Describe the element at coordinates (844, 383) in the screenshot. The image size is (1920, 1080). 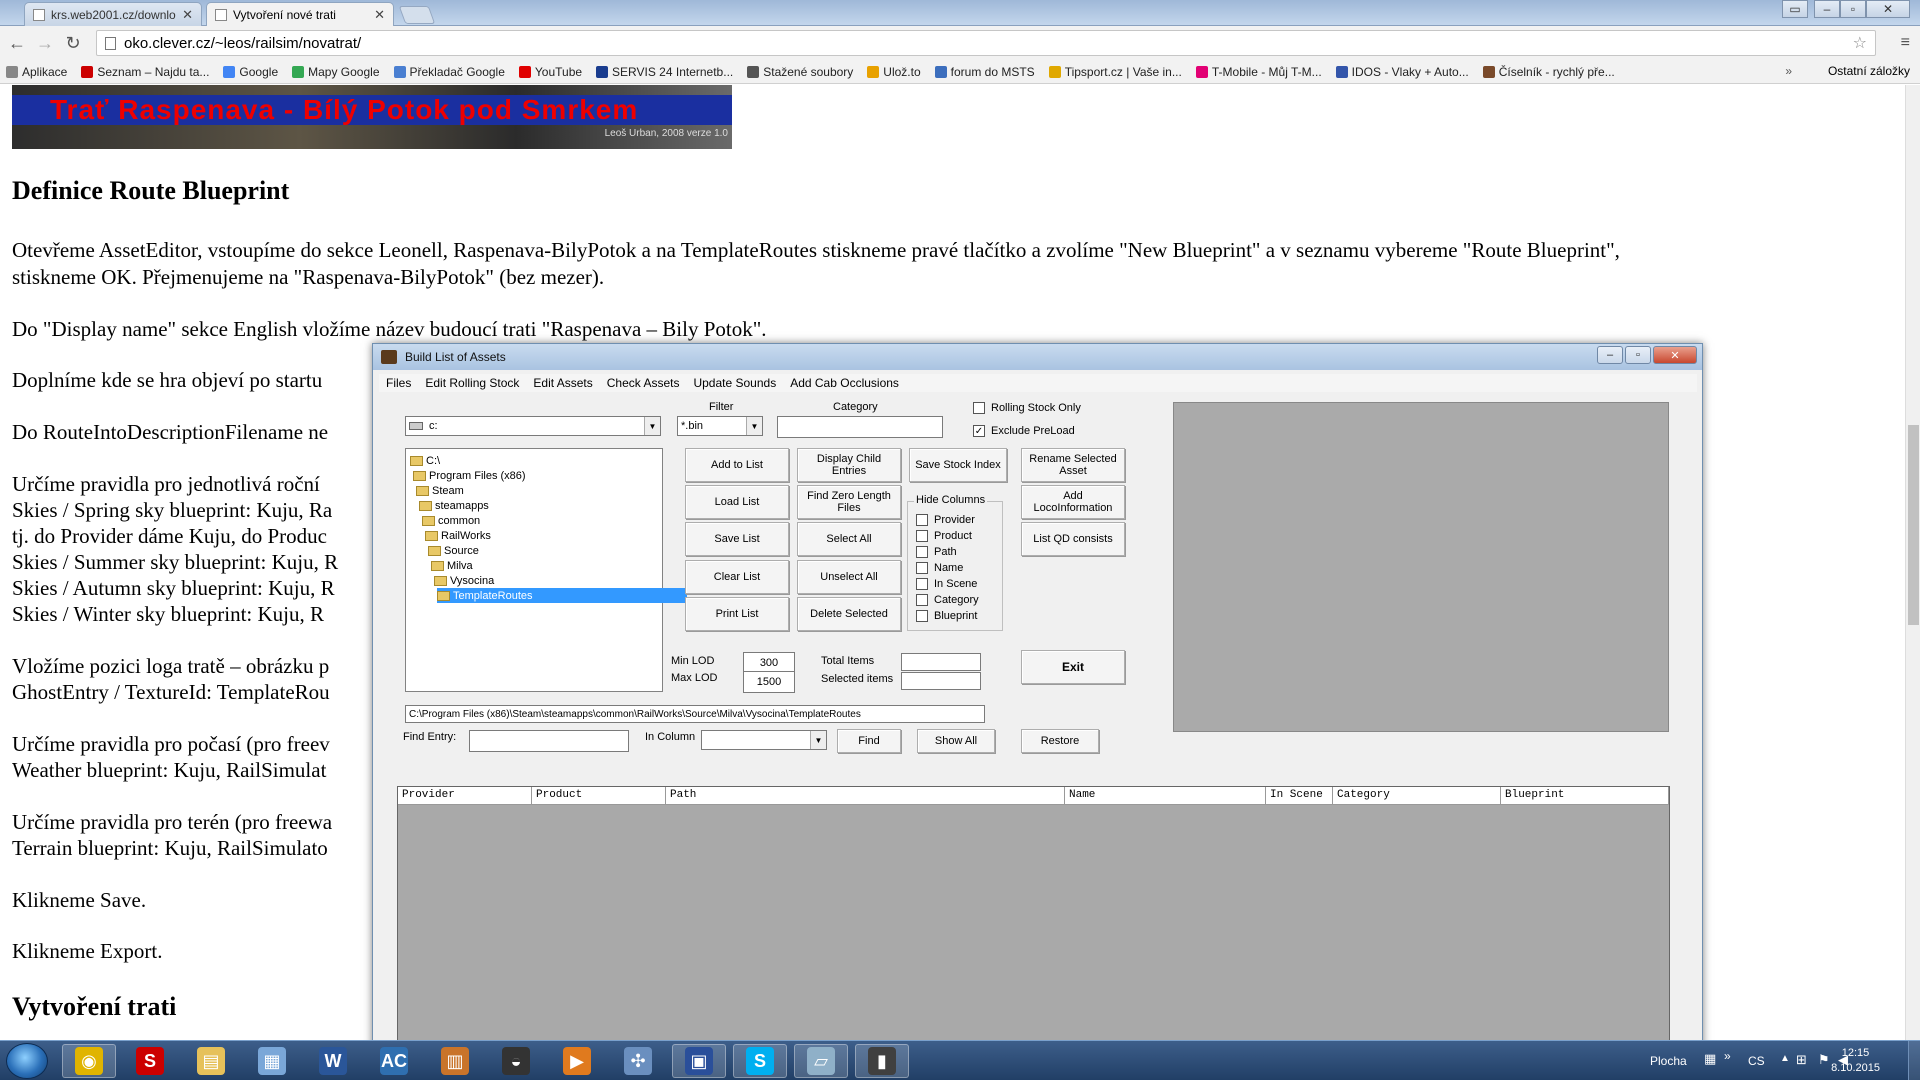
I see `menu-add-cab-occlusions: Add Cab Occlusions` at that location.